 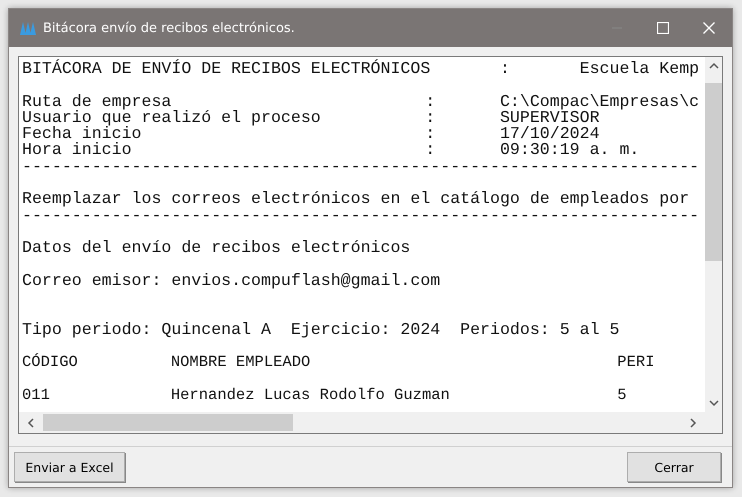 I want to click on scroll-right-icon, so click(x=693, y=423).